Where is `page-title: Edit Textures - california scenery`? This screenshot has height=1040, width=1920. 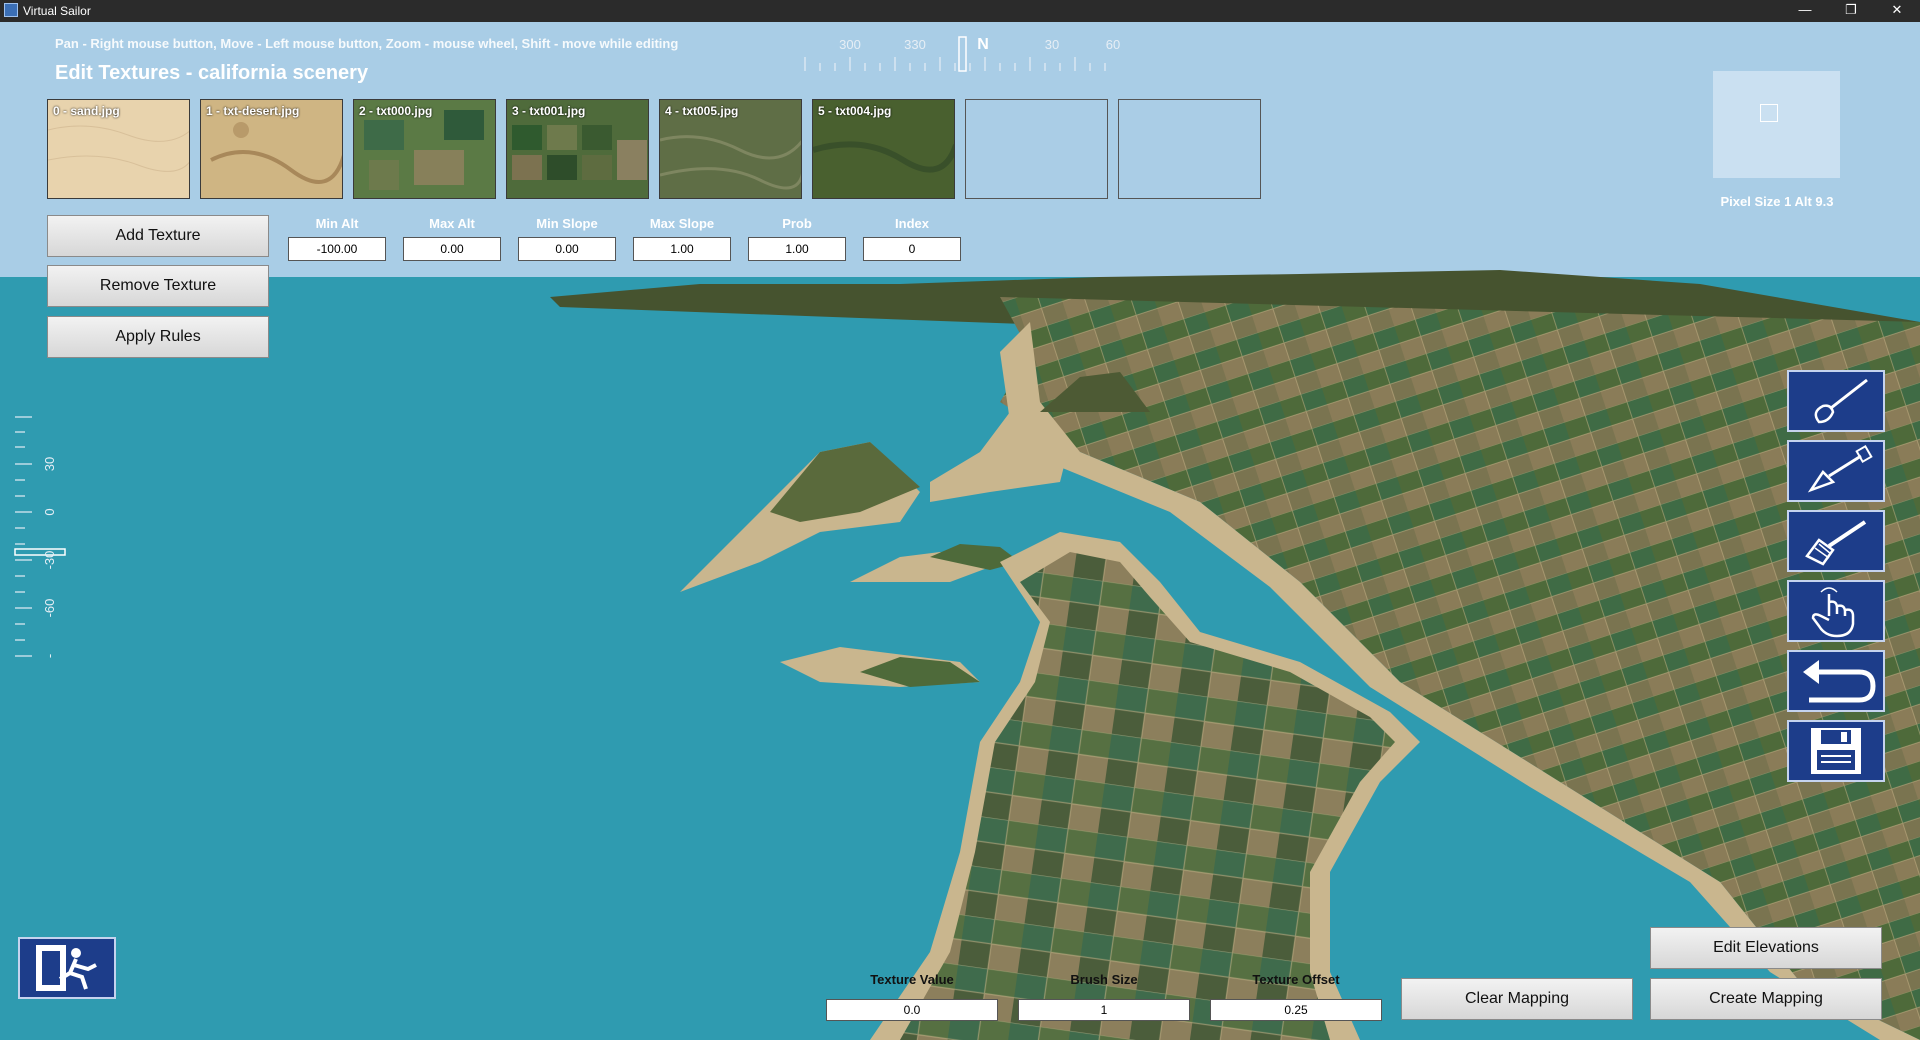
page-title: Edit Textures - california scenery is located at coordinates (211, 73).